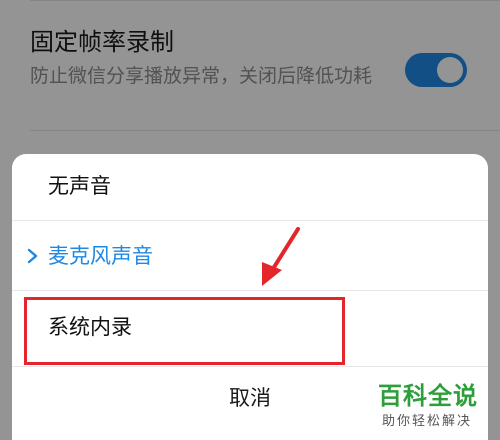 Image resolution: width=500 pixels, height=440 pixels. Describe the element at coordinates (250, 257) in the screenshot. I see `option-microphone-sound: 麦克风声音` at that location.